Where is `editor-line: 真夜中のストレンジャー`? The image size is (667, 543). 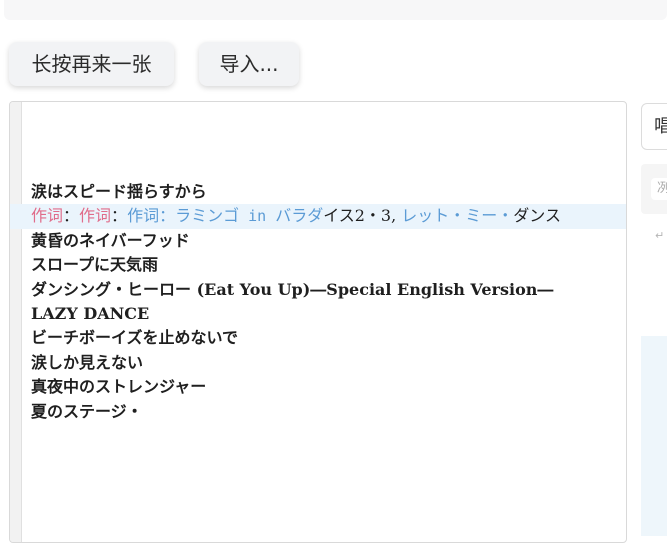 editor-line: 真夜中のストレンジャー is located at coordinates (318, 387).